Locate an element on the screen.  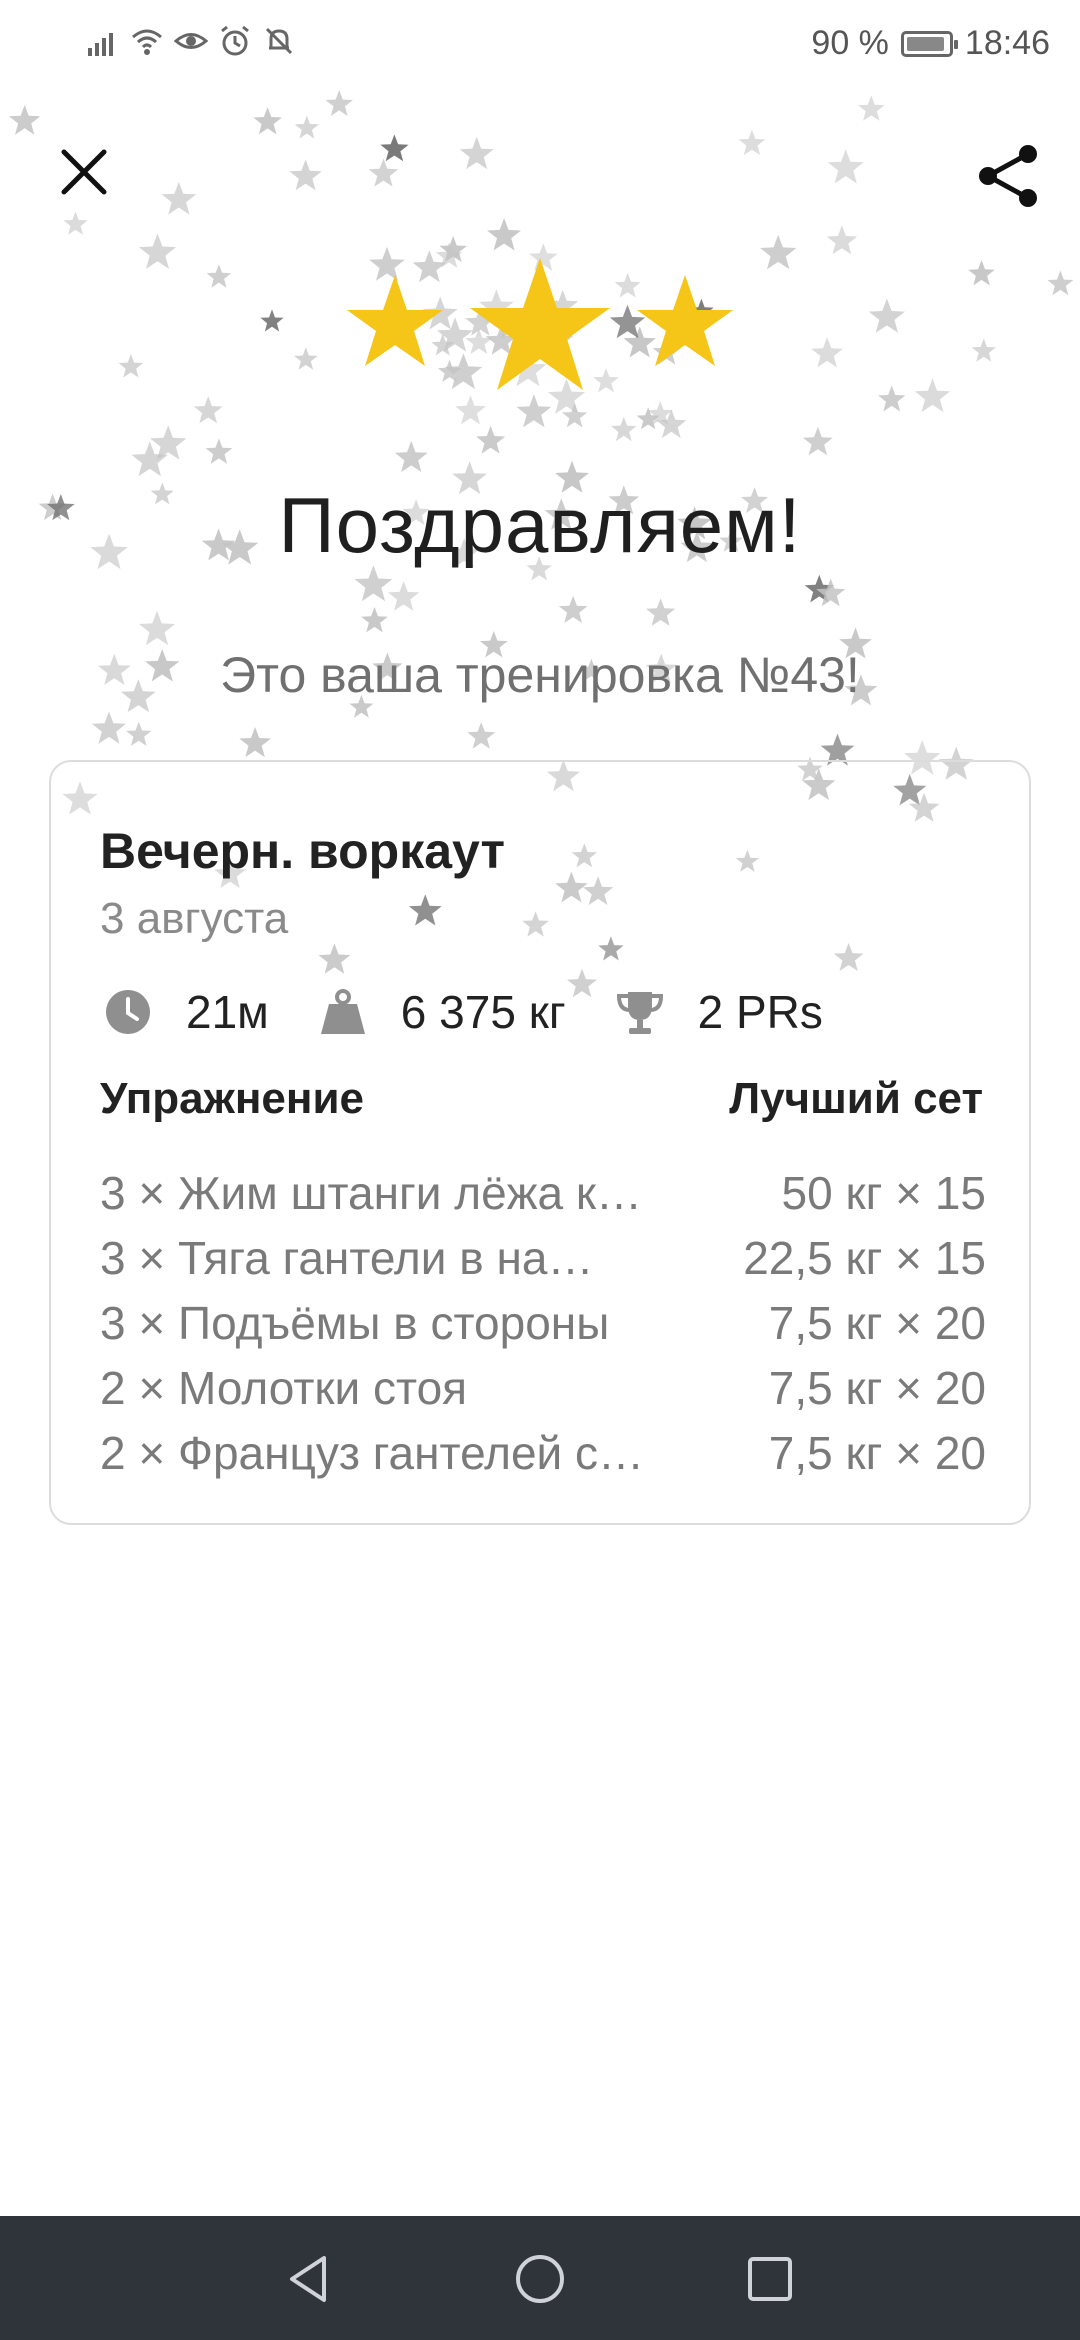
back-triangle-icon is located at coordinates (309, 2279).